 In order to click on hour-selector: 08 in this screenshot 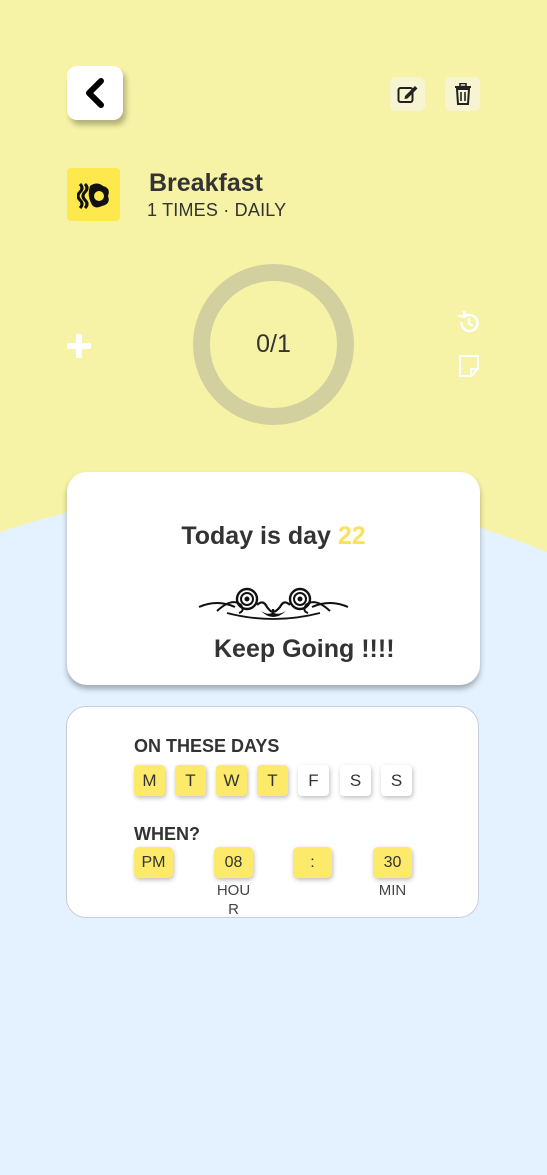, I will do `click(233, 862)`.